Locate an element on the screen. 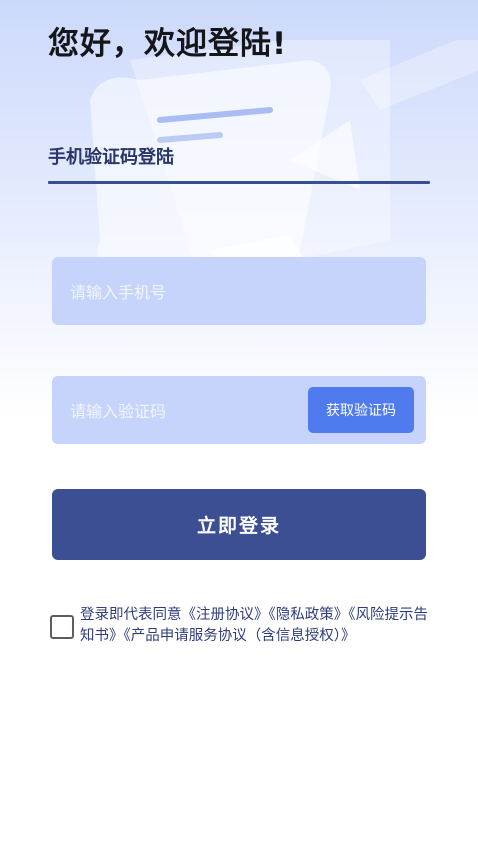 The image size is (478, 850). link-privacy-policy: 《隐私政策》 is located at coordinates (309, 615).